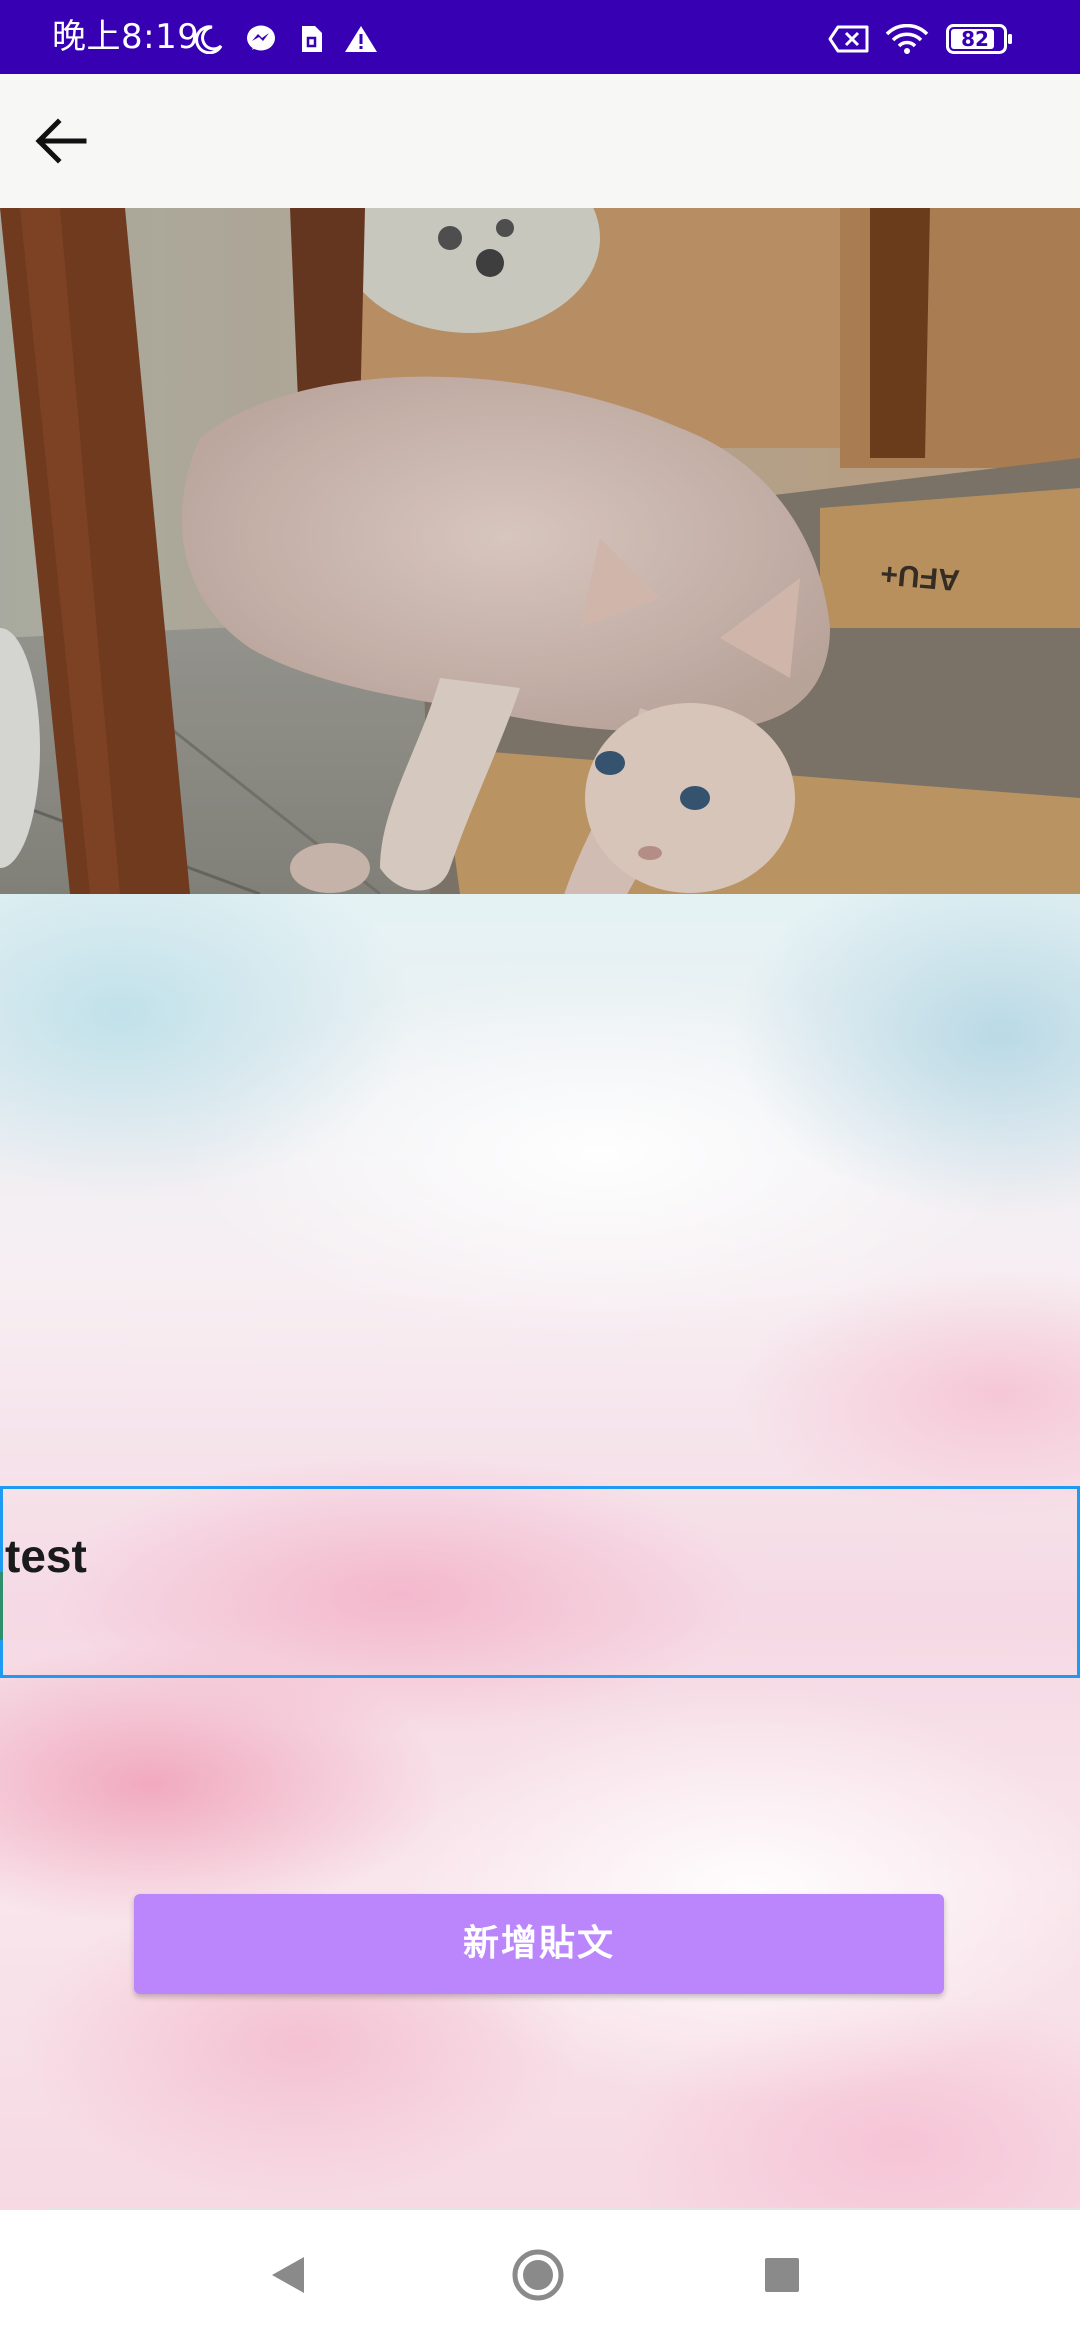 The image size is (1080, 2340). I want to click on arrow-back-icon, so click(61, 141).